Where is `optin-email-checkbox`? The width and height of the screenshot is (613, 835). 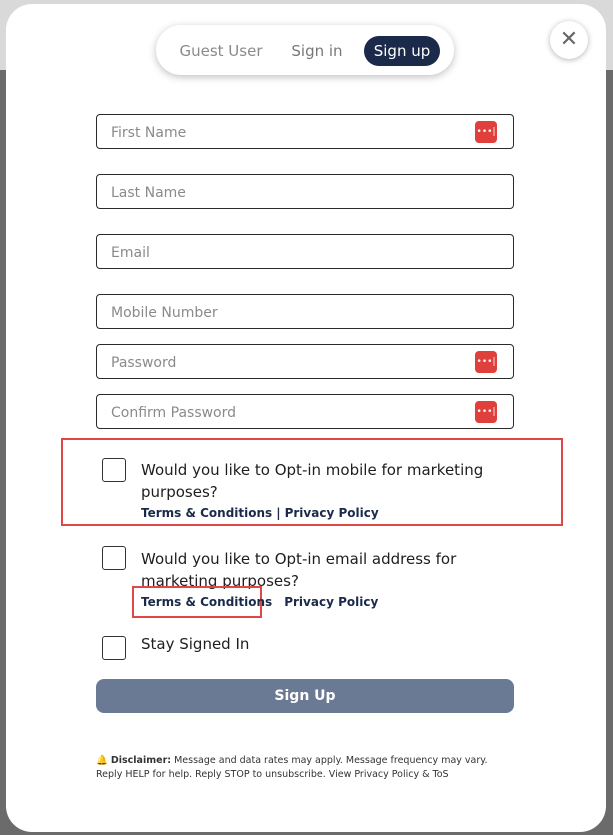
optin-email-checkbox is located at coordinates (114, 558).